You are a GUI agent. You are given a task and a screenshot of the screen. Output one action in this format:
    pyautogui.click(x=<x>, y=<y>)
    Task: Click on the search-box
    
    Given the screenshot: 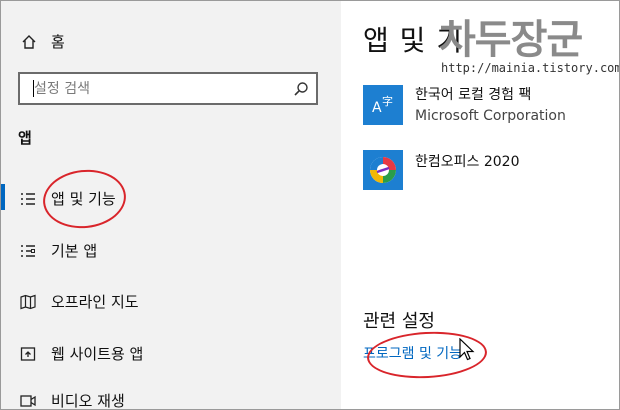 What is the action you would take?
    pyautogui.click(x=168, y=88)
    